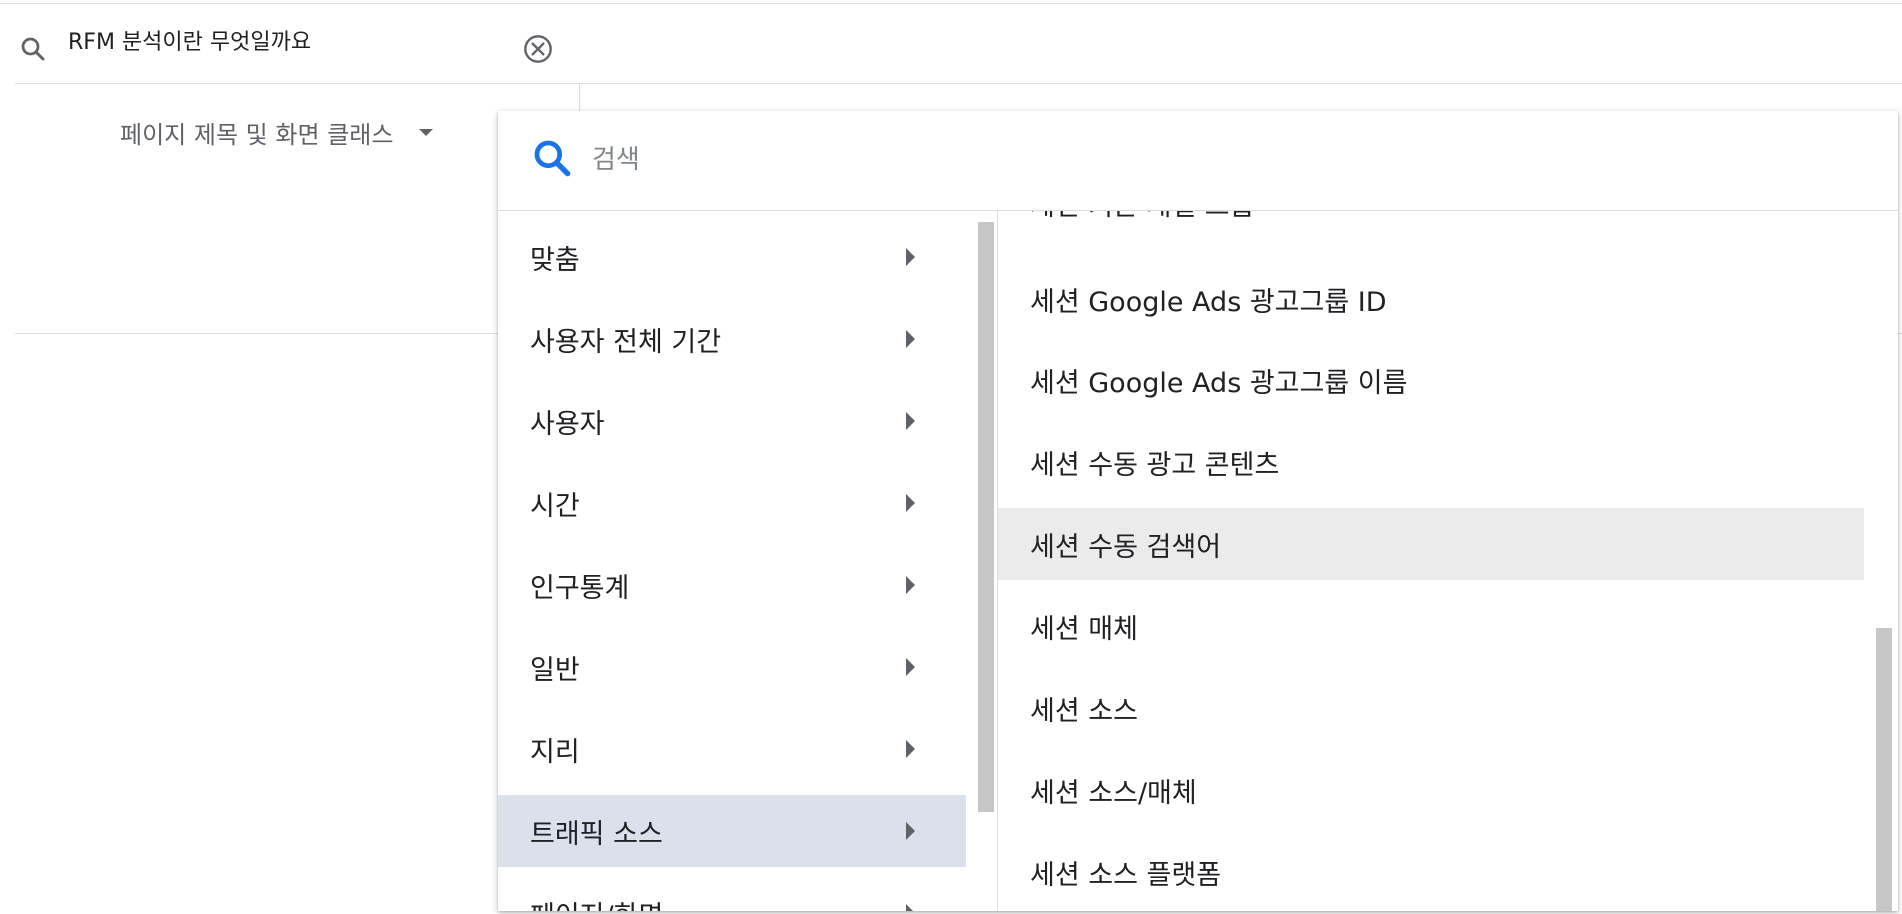 The image size is (1902, 914). What do you see at coordinates (1431, 872) in the screenshot?
I see `dimension-item: 세션 소스 플랫폼` at bounding box center [1431, 872].